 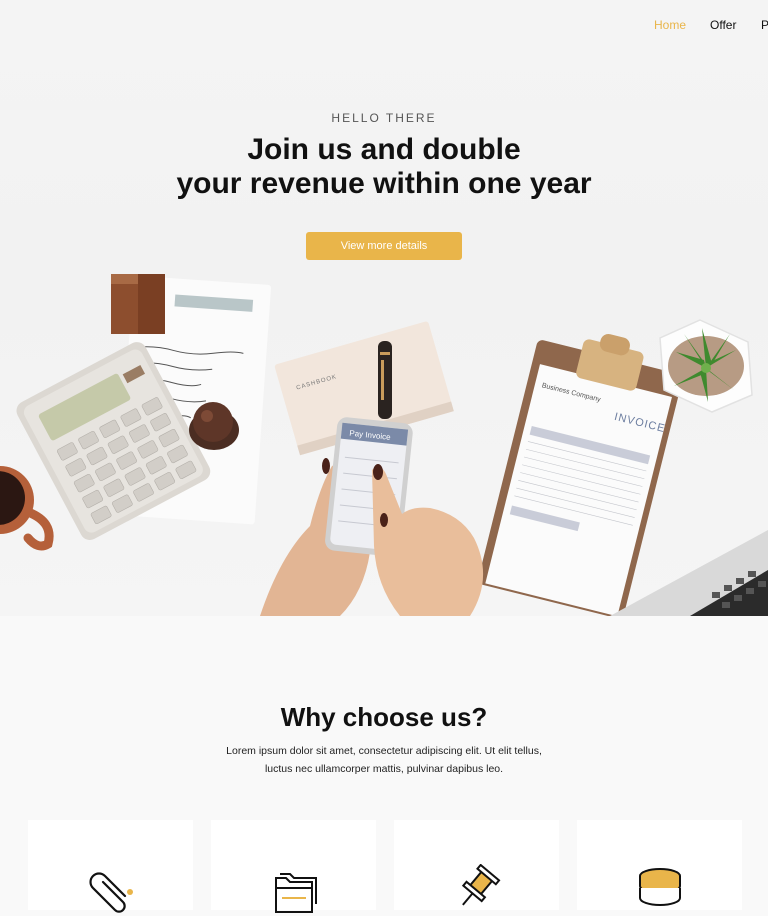 I want to click on hands-phone-illustration: Pay Invoice, so click(x=372, y=516).